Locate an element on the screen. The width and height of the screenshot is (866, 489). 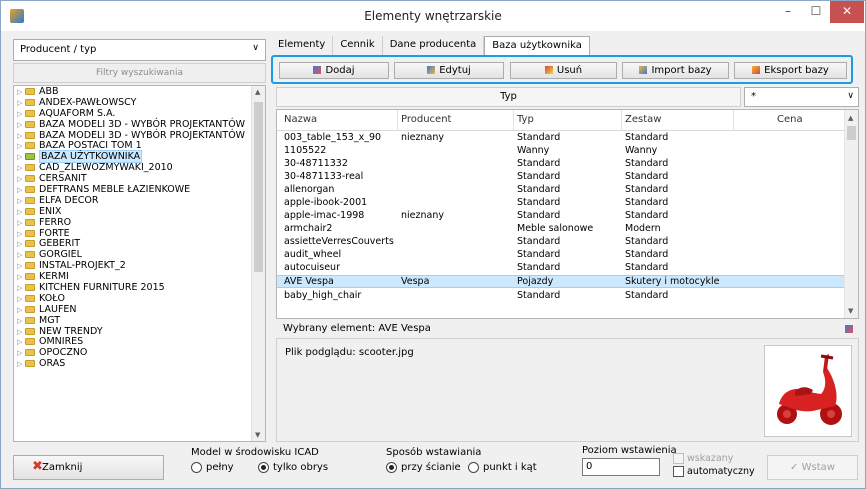
delete-icon is located at coordinates (548, 70).